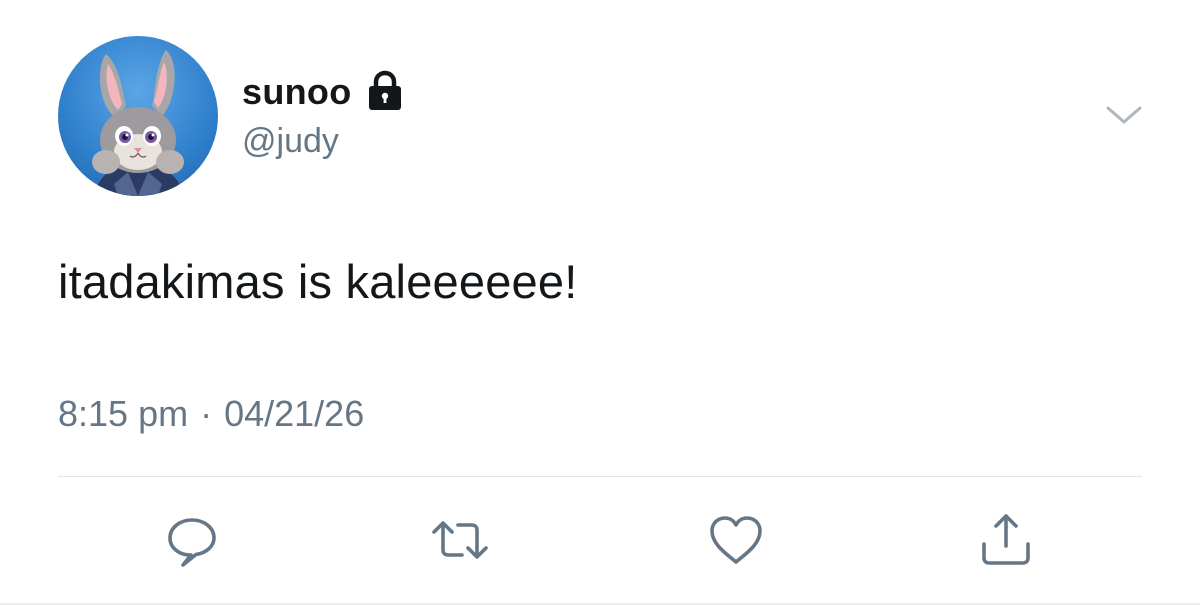 The height and width of the screenshot is (605, 1200). I want to click on reply-button, so click(192, 540).